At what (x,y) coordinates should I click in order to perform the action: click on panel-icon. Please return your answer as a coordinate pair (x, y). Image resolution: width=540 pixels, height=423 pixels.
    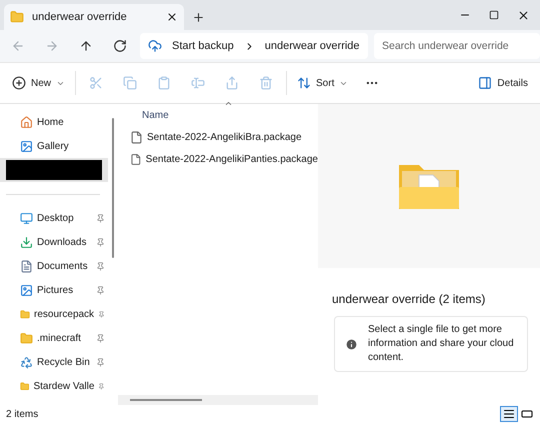
    Looking at the image, I should click on (485, 83).